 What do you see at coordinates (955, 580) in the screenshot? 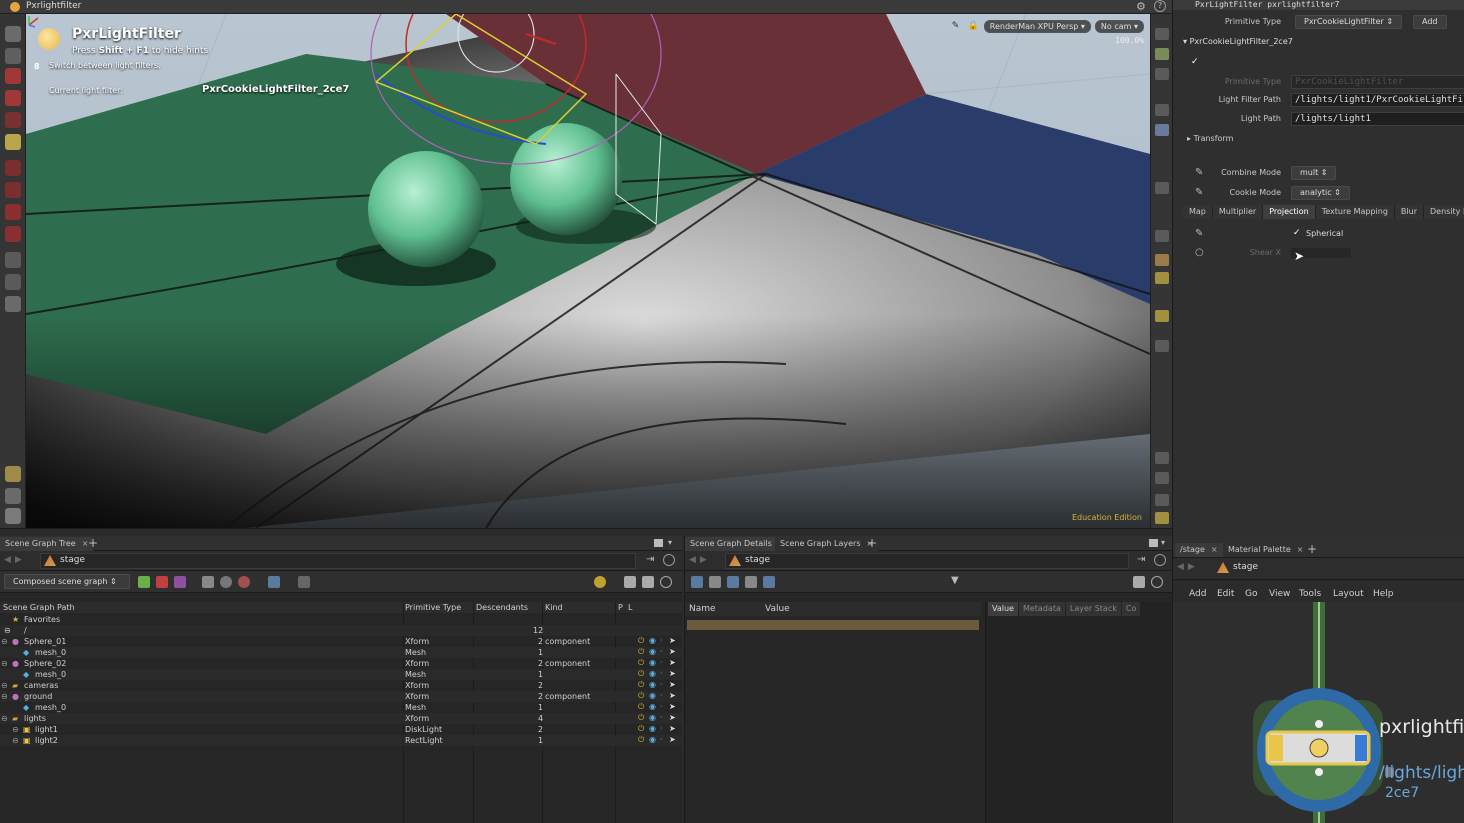
I see `filter-icon: ▼` at bounding box center [955, 580].